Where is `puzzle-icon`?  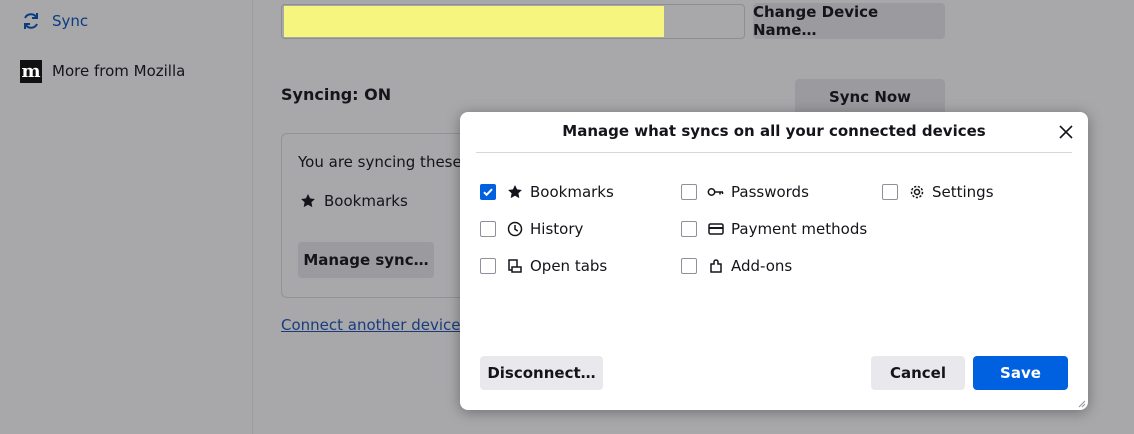
puzzle-icon is located at coordinates (716, 266).